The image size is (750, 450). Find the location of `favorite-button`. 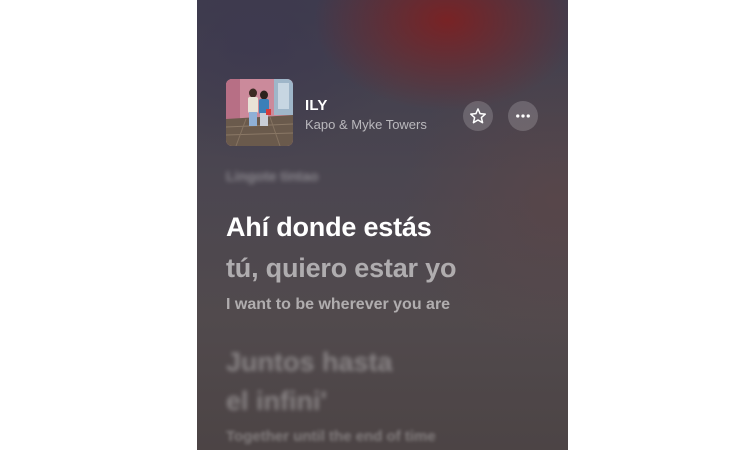

favorite-button is located at coordinates (478, 116).